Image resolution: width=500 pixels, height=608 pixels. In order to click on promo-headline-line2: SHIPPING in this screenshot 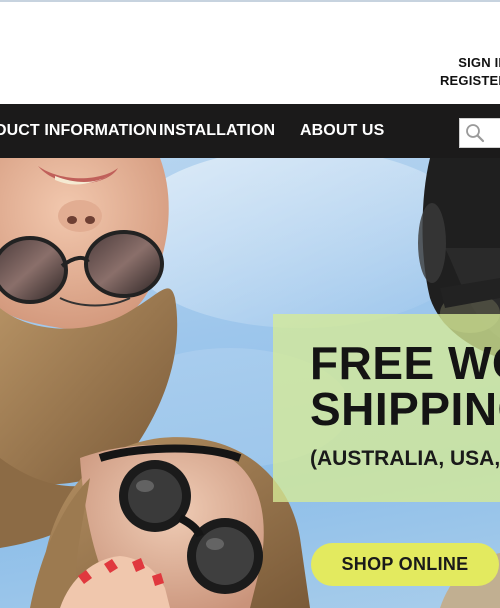, I will do `click(405, 409)`.